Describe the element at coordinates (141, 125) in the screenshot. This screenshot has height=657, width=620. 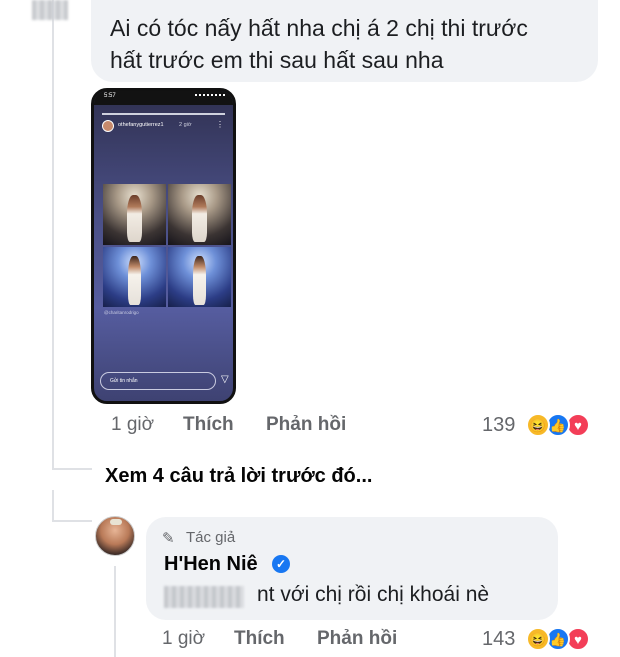
I see `story-username: othefanygutierrez1` at that location.